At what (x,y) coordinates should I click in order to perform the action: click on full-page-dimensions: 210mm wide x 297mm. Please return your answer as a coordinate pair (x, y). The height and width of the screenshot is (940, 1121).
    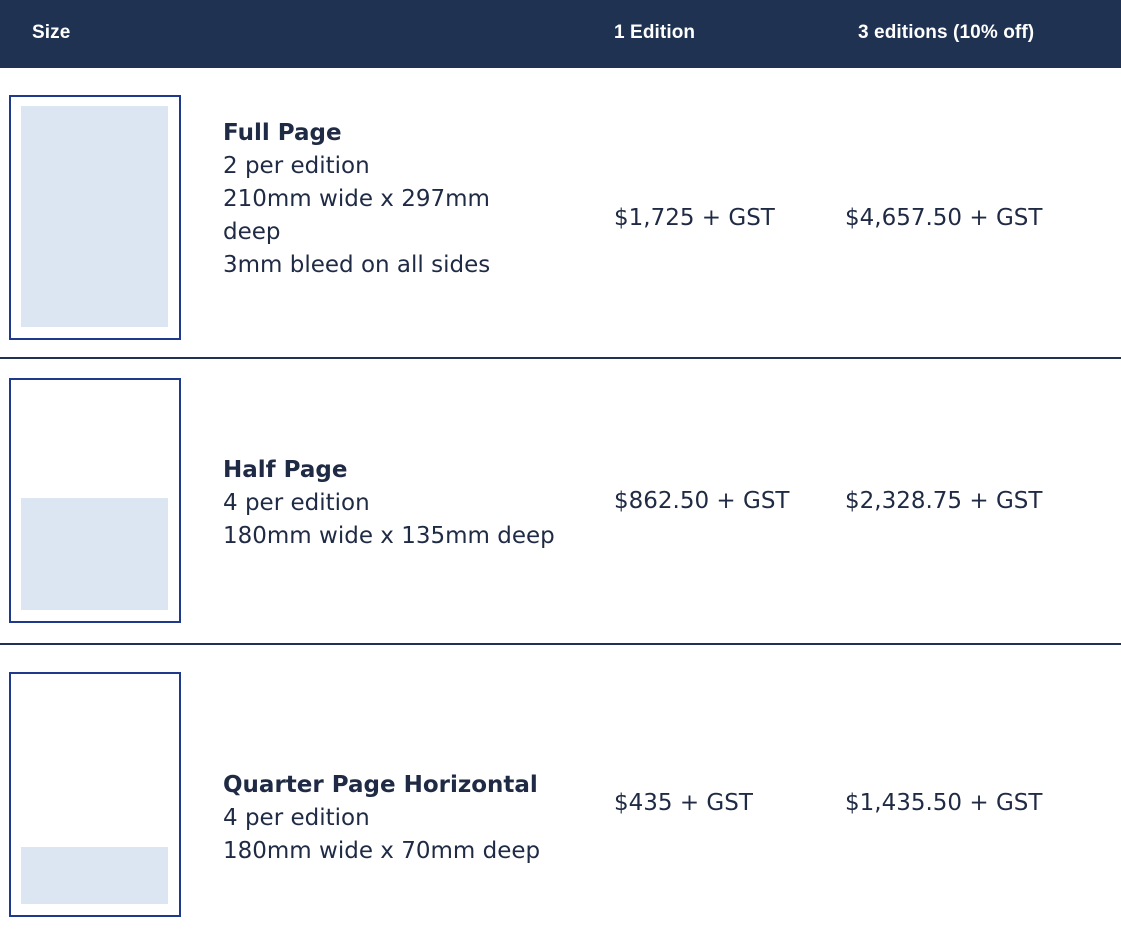
    Looking at the image, I should click on (356, 199).